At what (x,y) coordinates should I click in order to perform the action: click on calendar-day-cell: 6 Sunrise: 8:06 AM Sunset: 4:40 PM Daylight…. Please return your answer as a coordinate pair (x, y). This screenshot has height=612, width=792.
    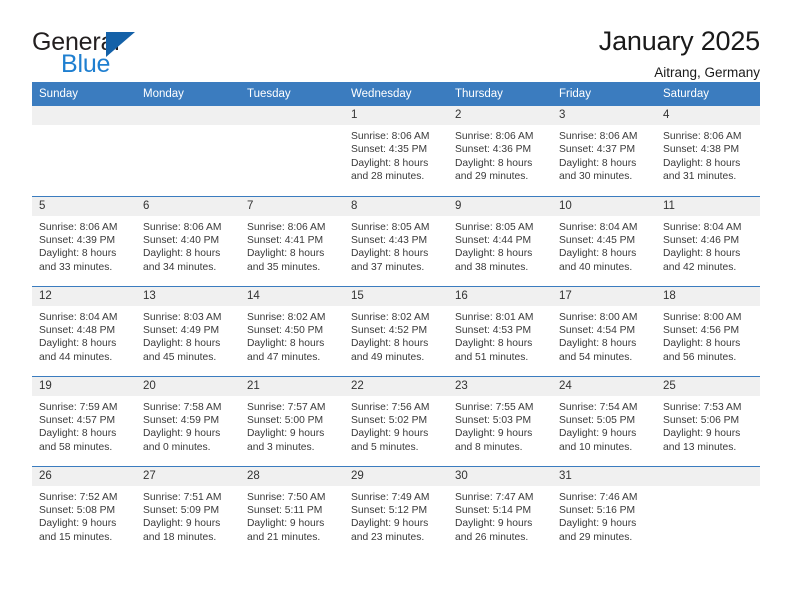
    Looking at the image, I should click on (188, 240).